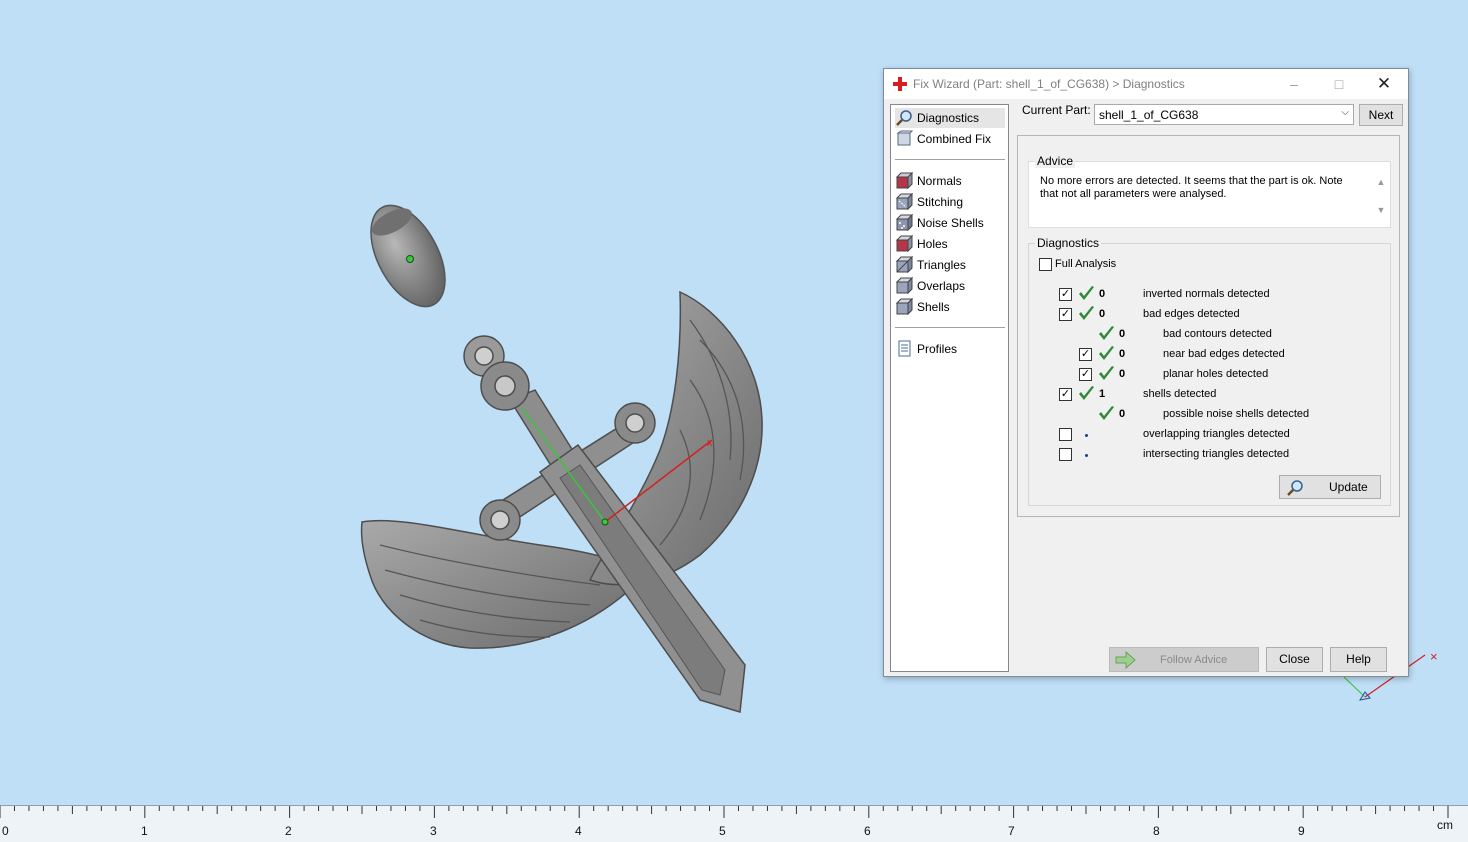 Image resolution: width=1468 pixels, height=842 pixels. I want to click on diagnostics-title: Diagnostics, so click(1068, 243).